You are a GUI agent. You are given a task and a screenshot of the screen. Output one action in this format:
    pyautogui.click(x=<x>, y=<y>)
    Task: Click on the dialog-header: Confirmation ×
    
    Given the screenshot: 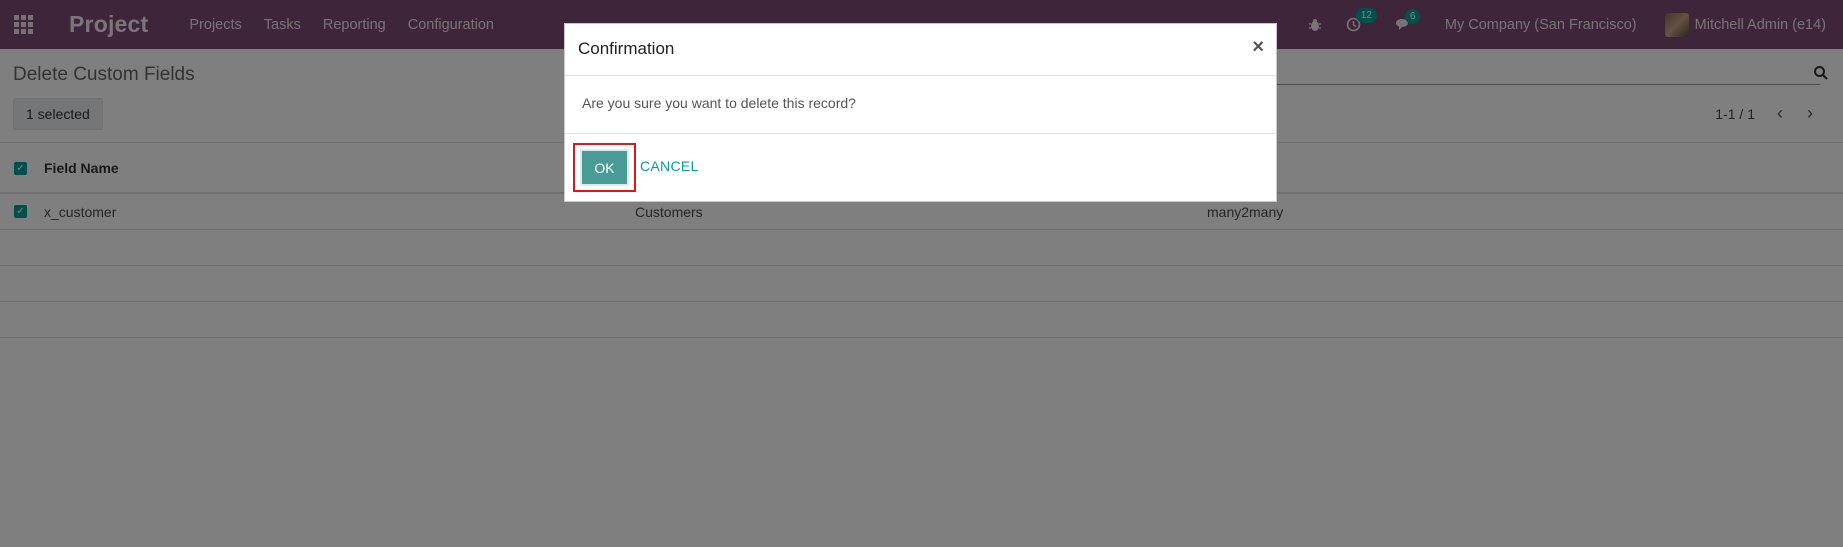 What is the action you would take?
    pyautogui.click(x=920, y=50)
    